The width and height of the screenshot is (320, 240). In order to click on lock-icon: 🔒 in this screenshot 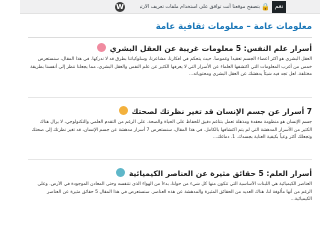, I will do `click(265, 7)`.